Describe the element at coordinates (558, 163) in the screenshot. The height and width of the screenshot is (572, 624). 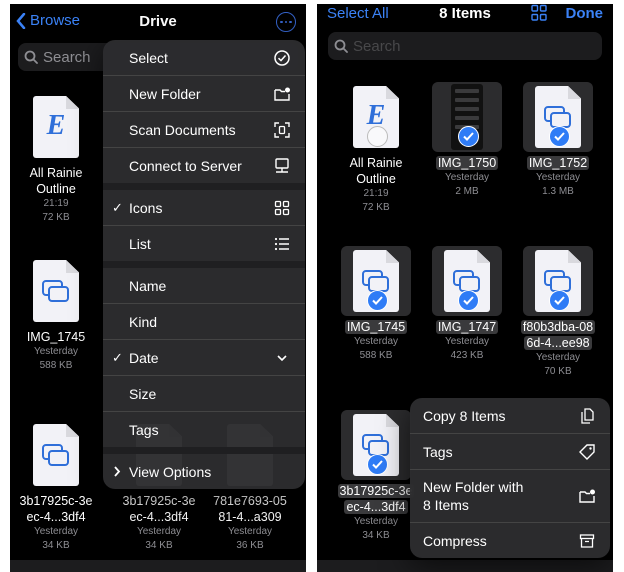
I see `file-name: IMG_1752` at that location.